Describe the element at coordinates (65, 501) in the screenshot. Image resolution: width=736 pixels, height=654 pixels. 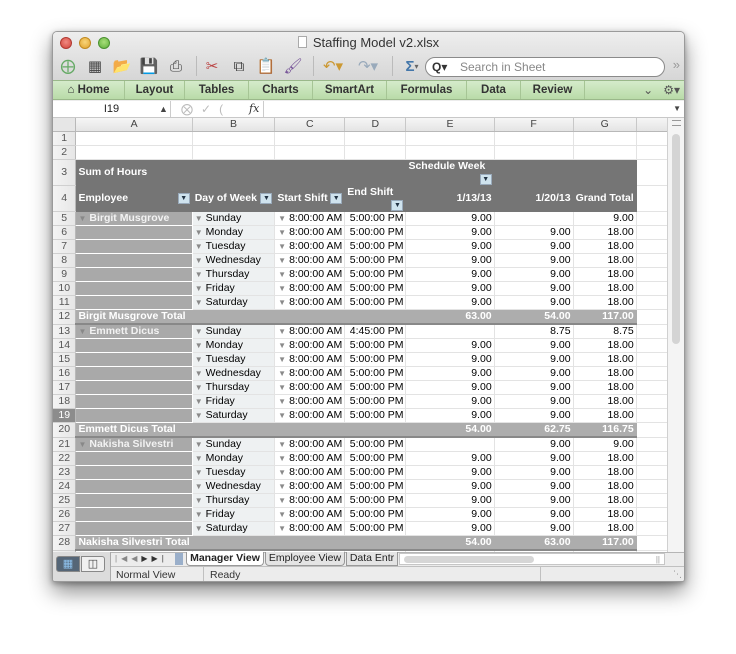
I see `row-header: 25` at that location.